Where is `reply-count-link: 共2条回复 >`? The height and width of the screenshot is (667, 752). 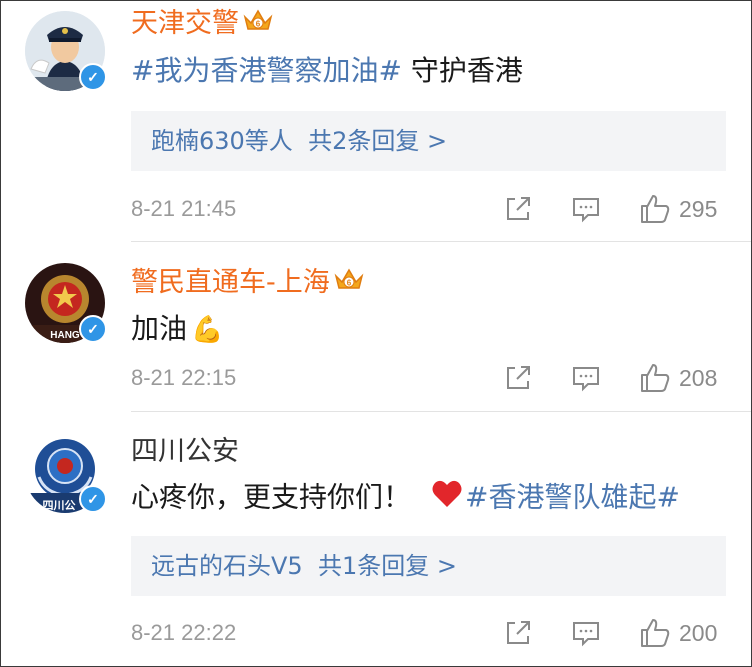
reply-count-link: 共2条回复 > is located at coordinates (377, 141).